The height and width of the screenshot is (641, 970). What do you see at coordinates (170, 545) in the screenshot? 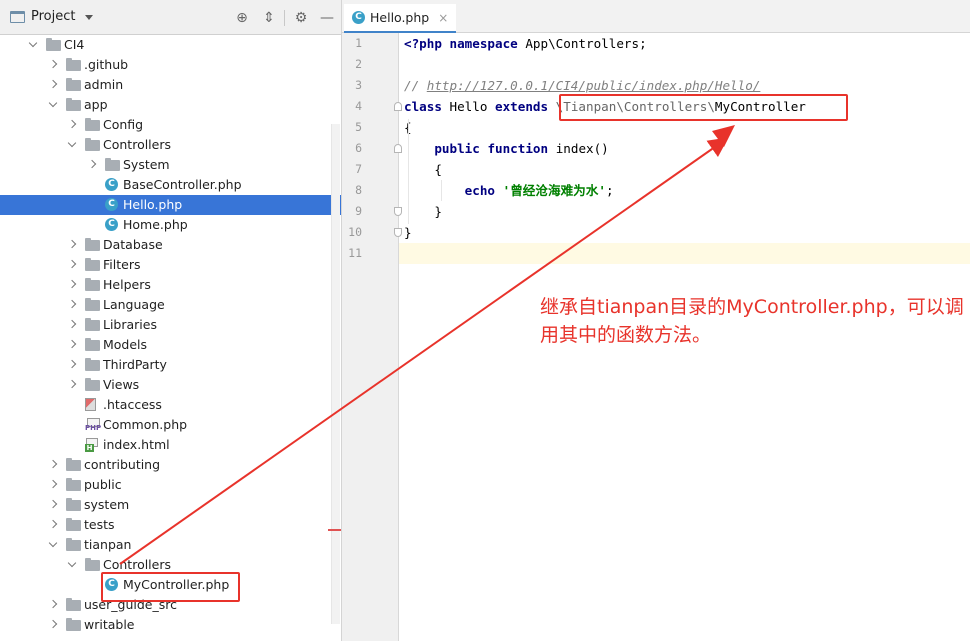
I see `tree-item-tianpan: tianpan` at bounding box center [170, 545].